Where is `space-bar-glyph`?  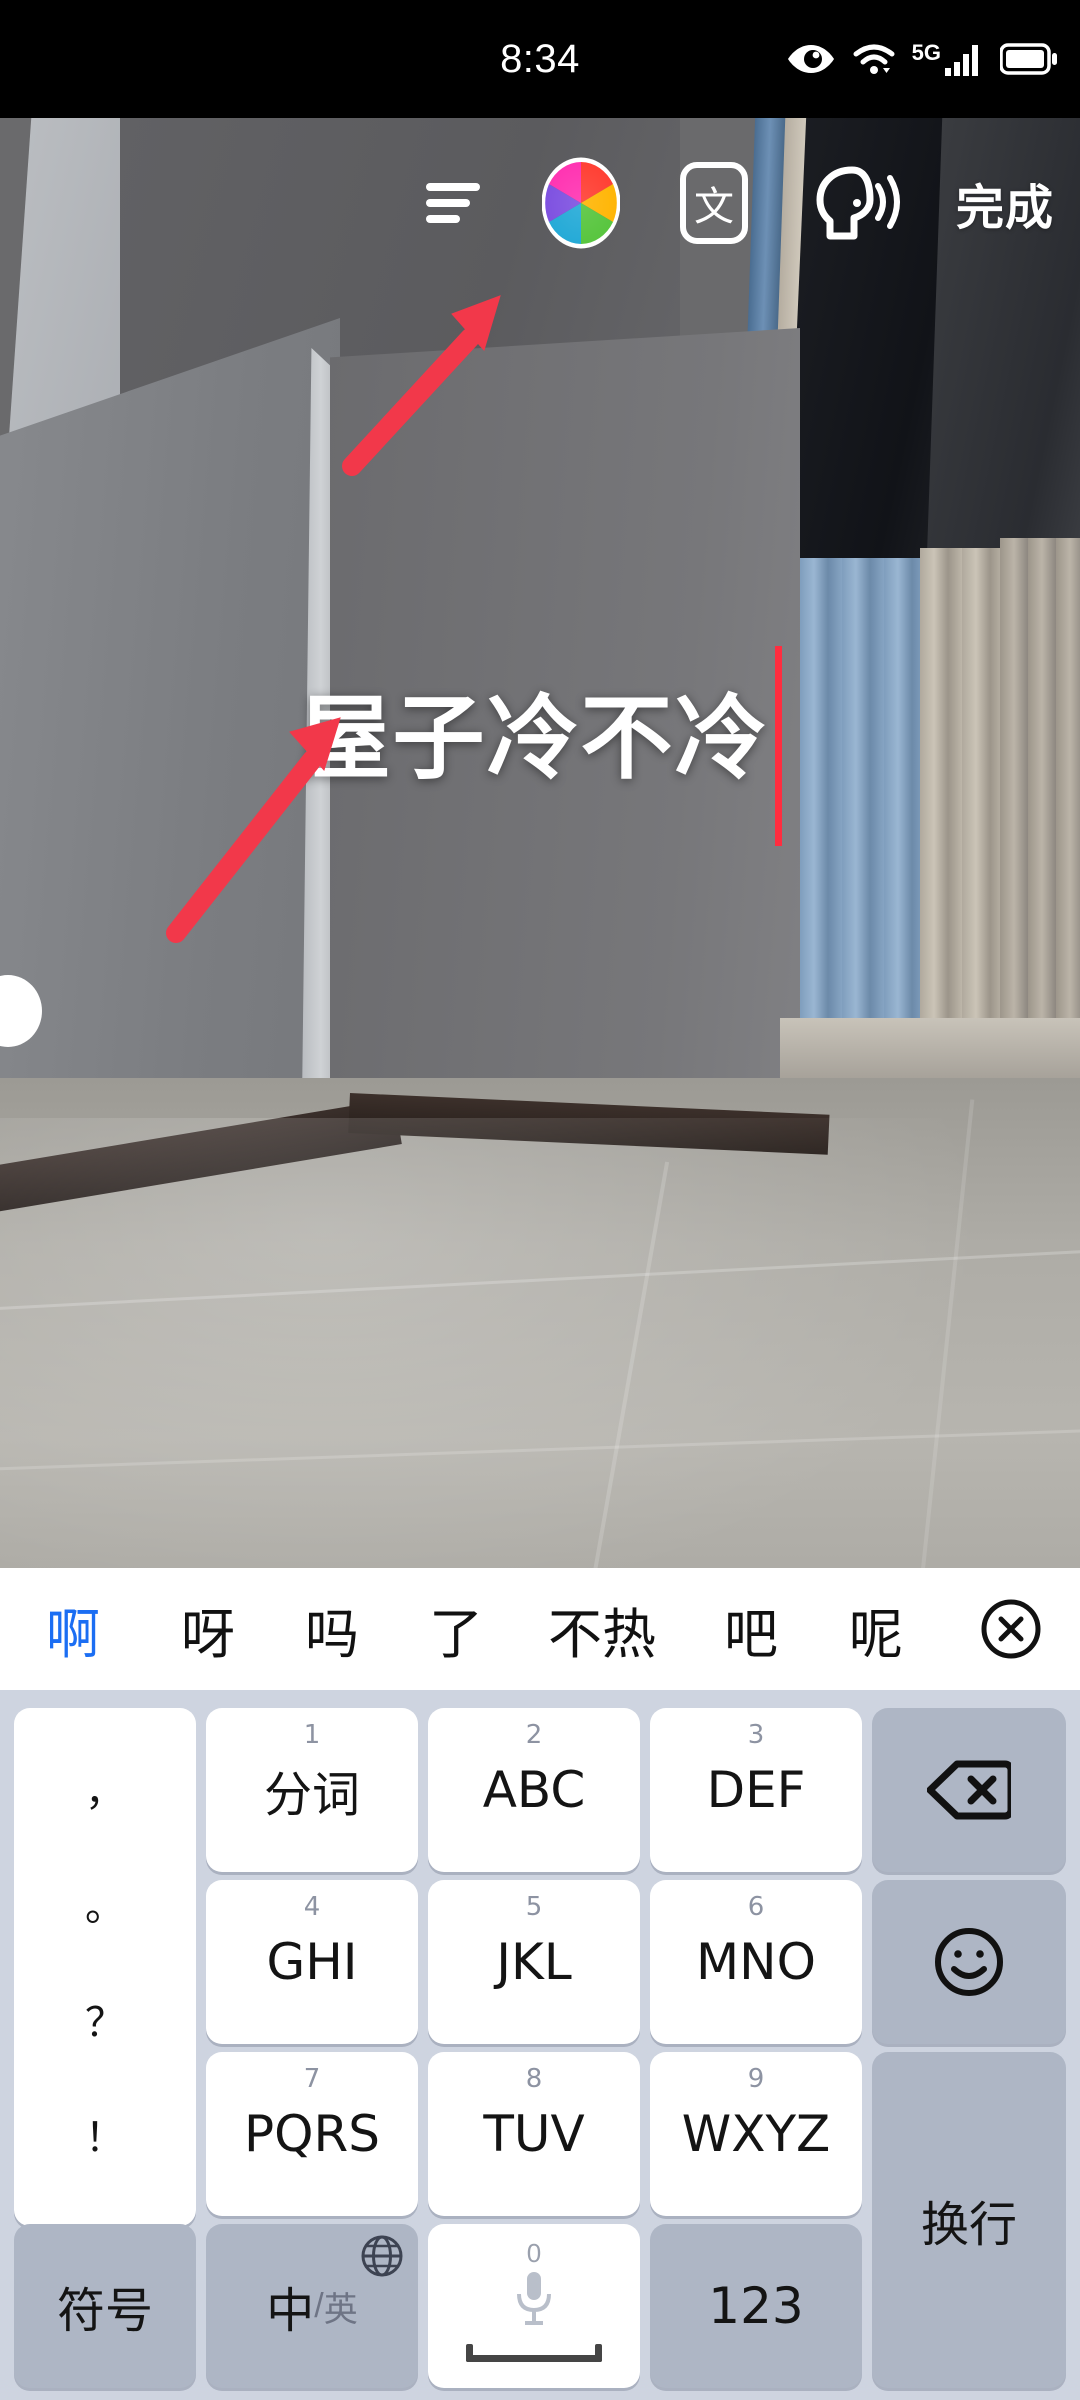 space-bar-glyph is located at coordinates (534, 2353).